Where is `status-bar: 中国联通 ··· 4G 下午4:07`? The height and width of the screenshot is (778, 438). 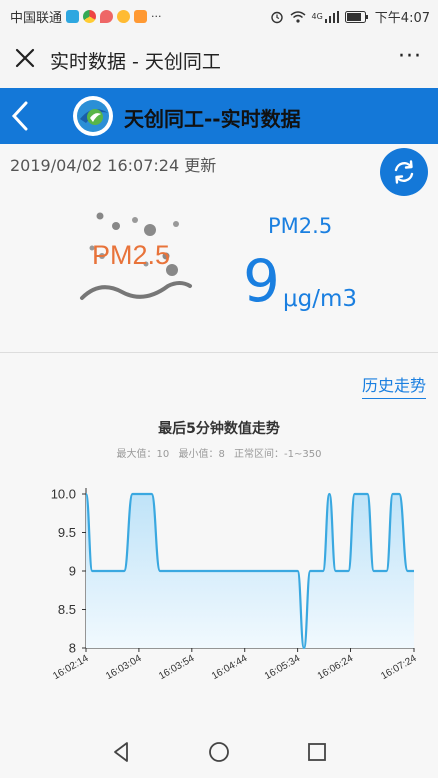 status-bar: 中国联通 ··· 4G 下午4:07 is located at coordinates (219, 15).